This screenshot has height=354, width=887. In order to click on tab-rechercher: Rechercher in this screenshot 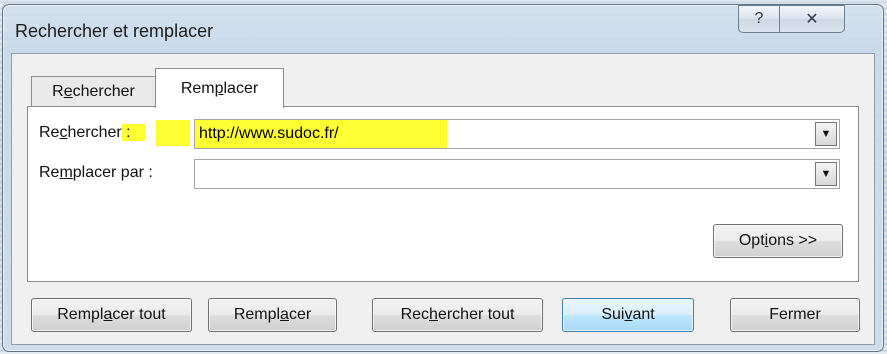, I will do `click(93, 91)`.